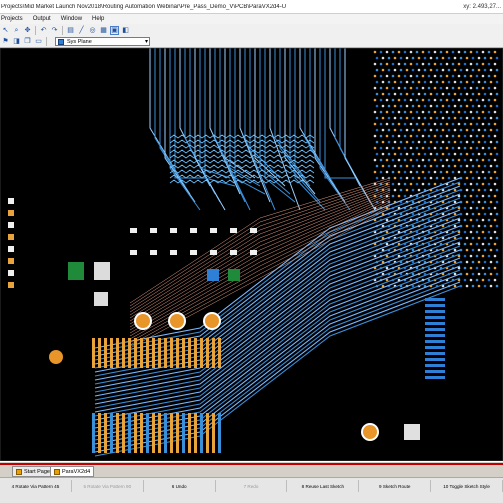  I want to click on board-icon: ▭, so click(38, 41).